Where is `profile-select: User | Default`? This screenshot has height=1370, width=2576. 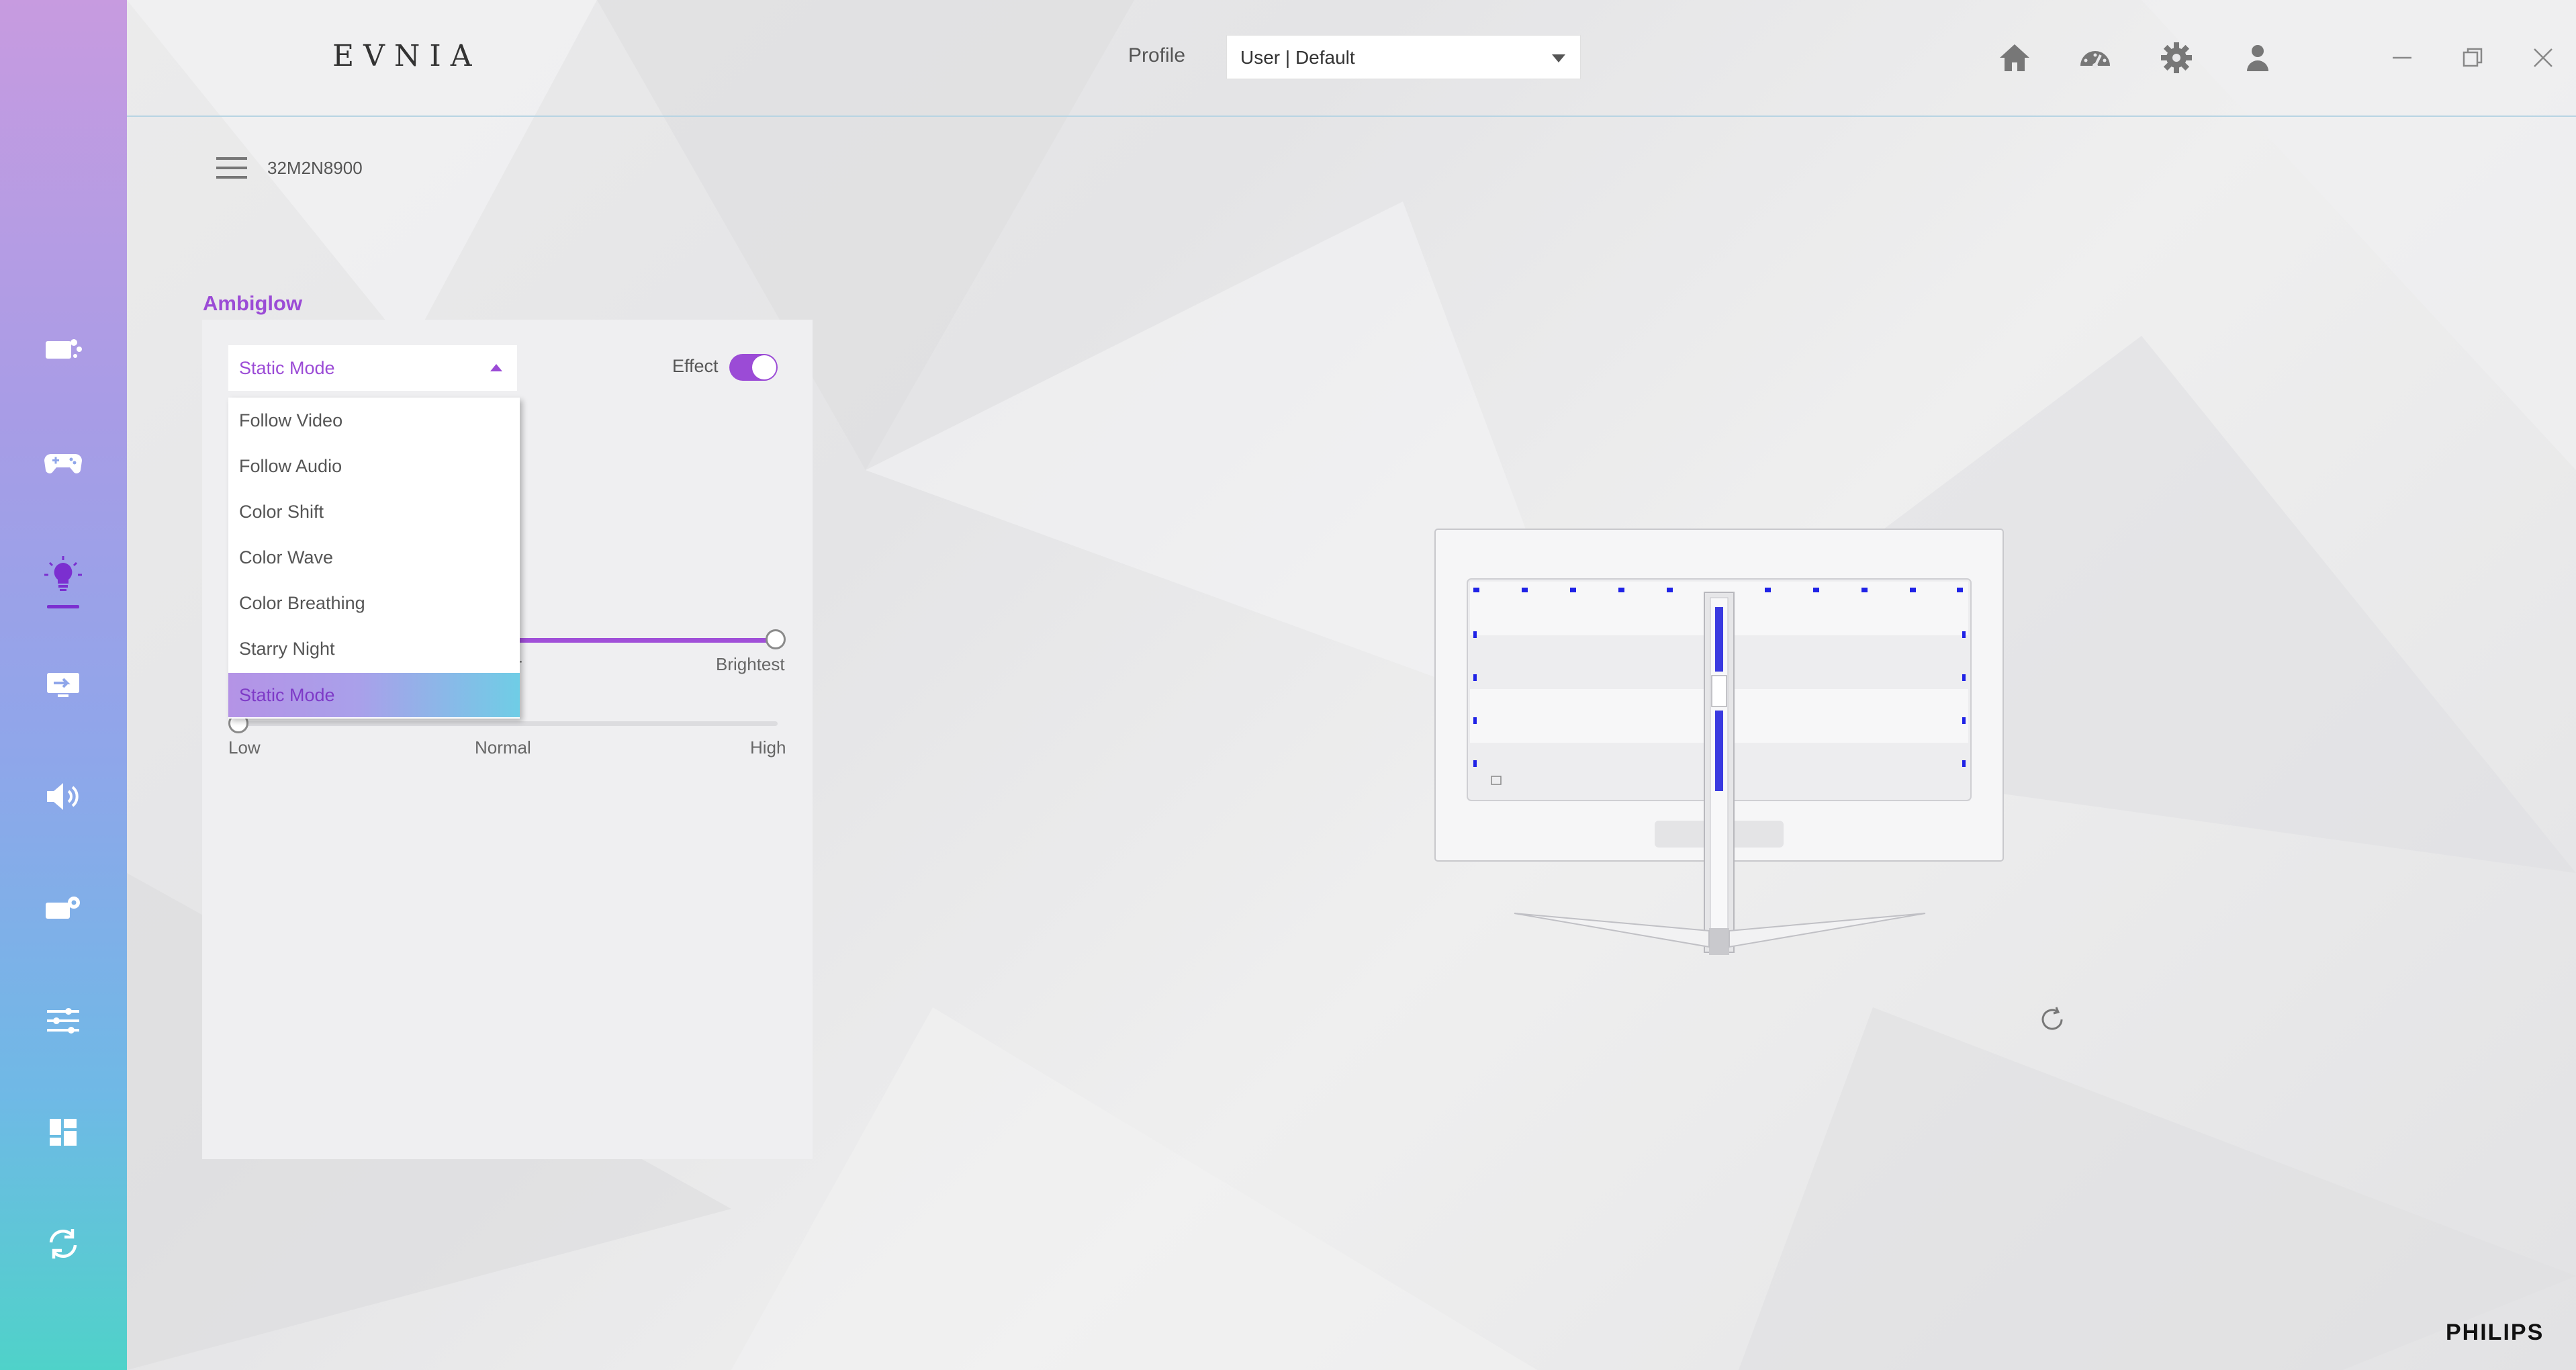
profile-select: User | Default is located at coordinates (1403, 57).